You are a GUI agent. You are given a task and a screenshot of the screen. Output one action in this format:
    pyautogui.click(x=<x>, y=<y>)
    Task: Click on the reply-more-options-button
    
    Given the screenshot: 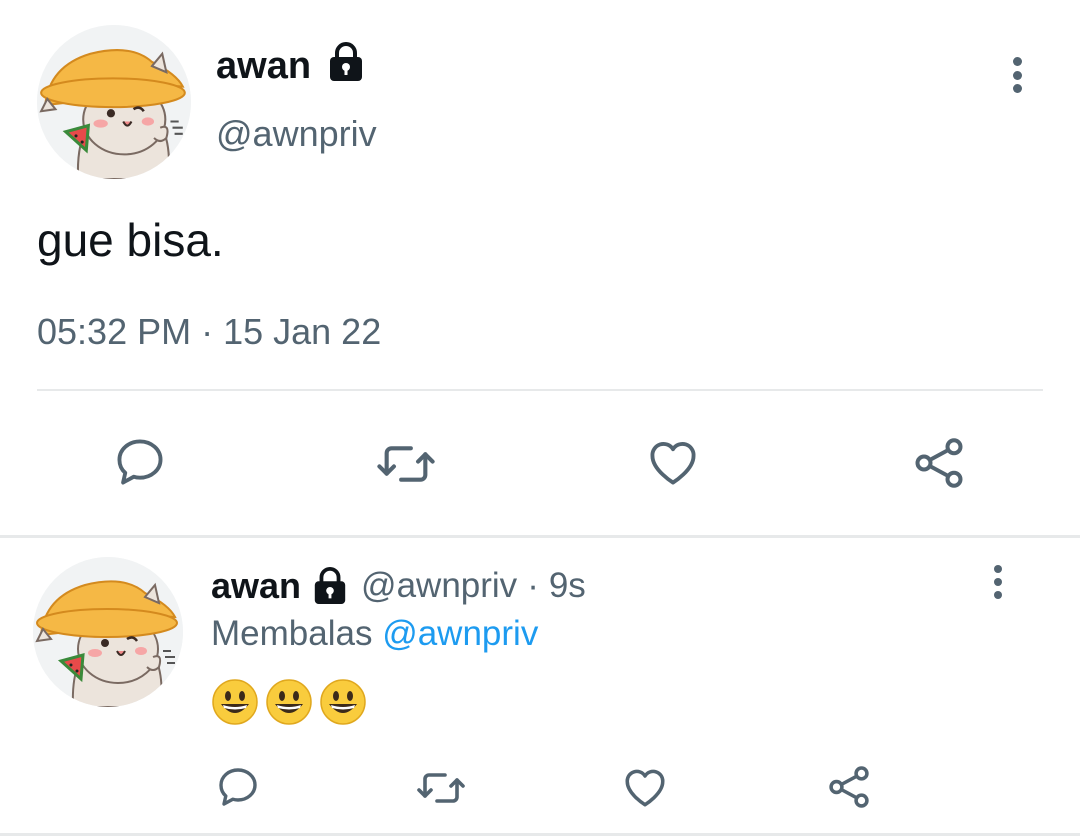 What is the action you would take?
    pyautogui.click(x=997, y=582)
    